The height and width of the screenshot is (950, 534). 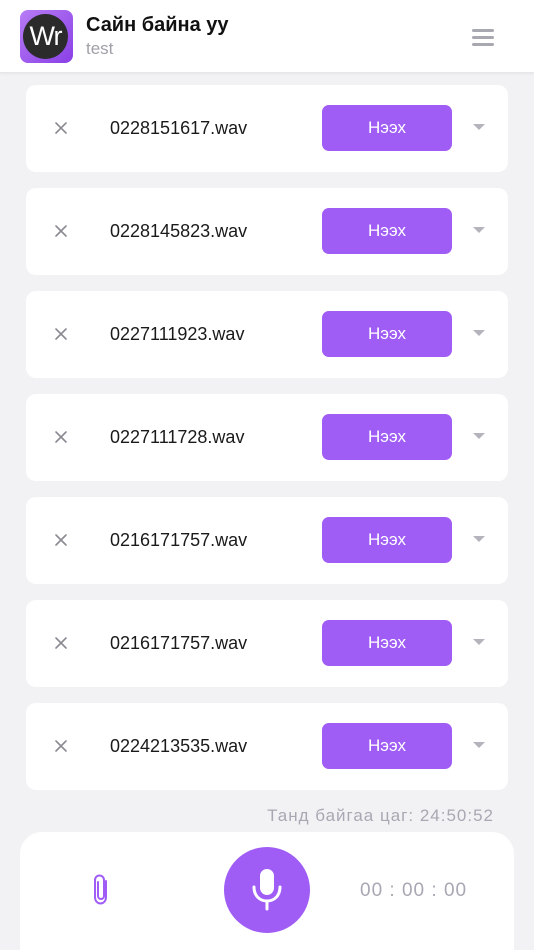 I want to click on logo-text: Wr, so click(x=45, y=36).